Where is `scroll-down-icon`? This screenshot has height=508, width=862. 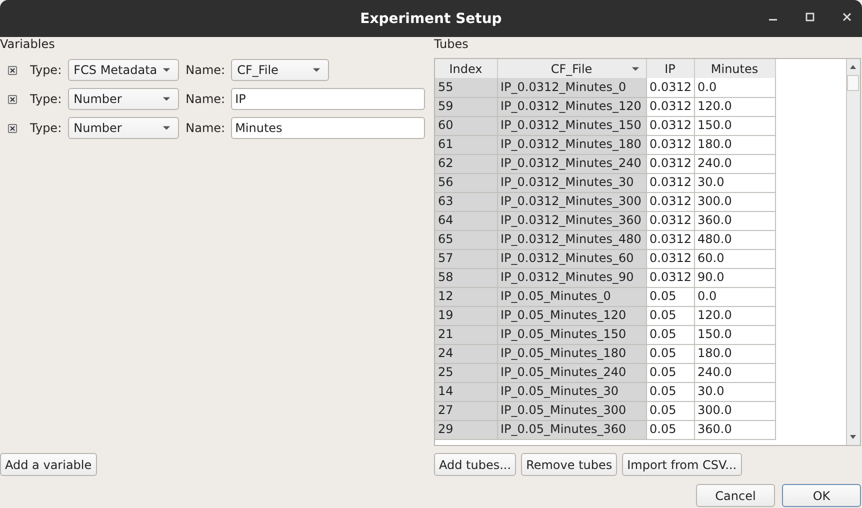 scroll-down-icon is located at coordinates (853, 437).